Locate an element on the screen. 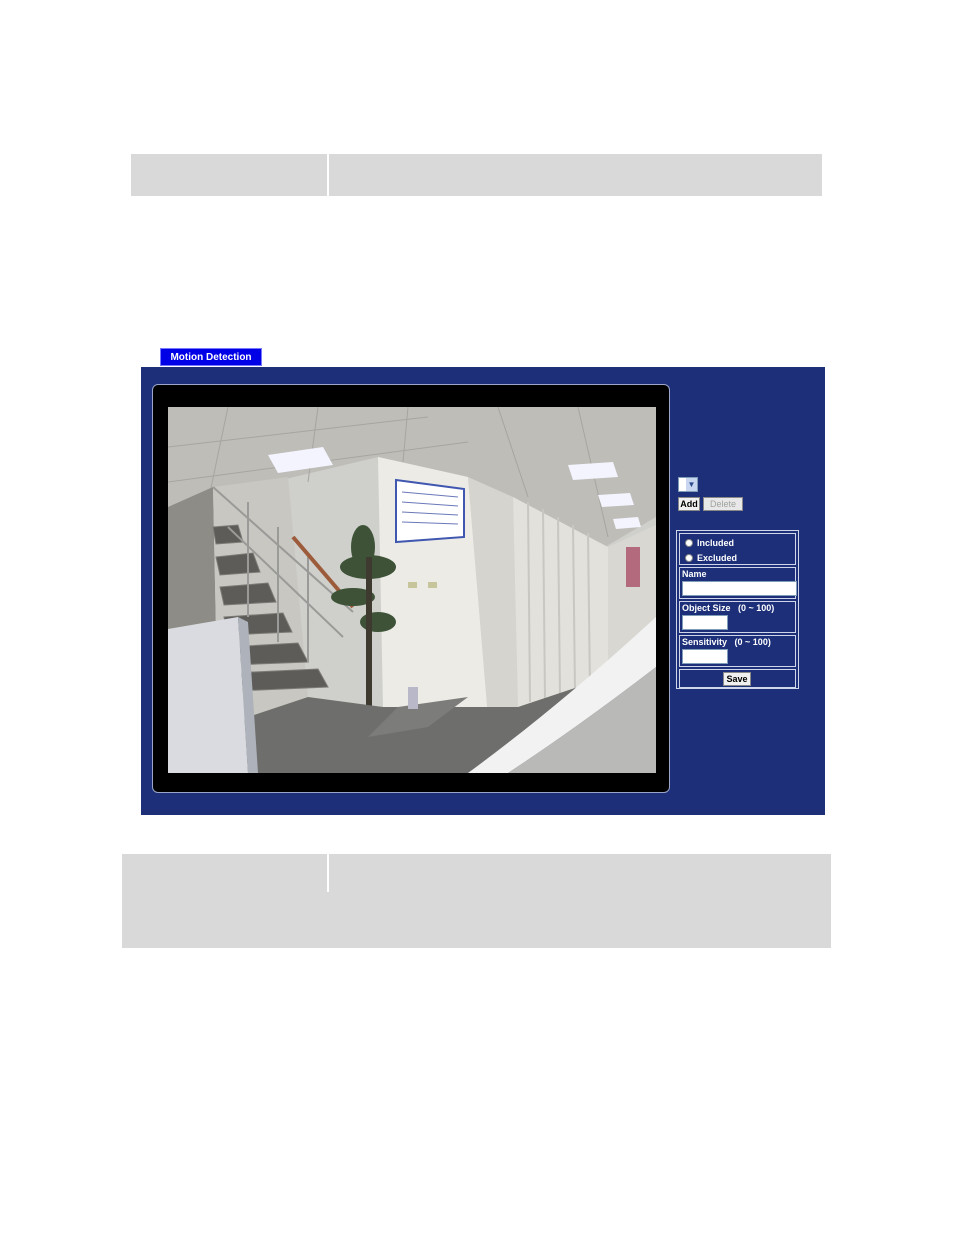 Image resolution: width=954 pixels, height=1235 pixels. sensitivity-cell: Sensitivity (0 ~ 100) is located at coordinates (737, 651).